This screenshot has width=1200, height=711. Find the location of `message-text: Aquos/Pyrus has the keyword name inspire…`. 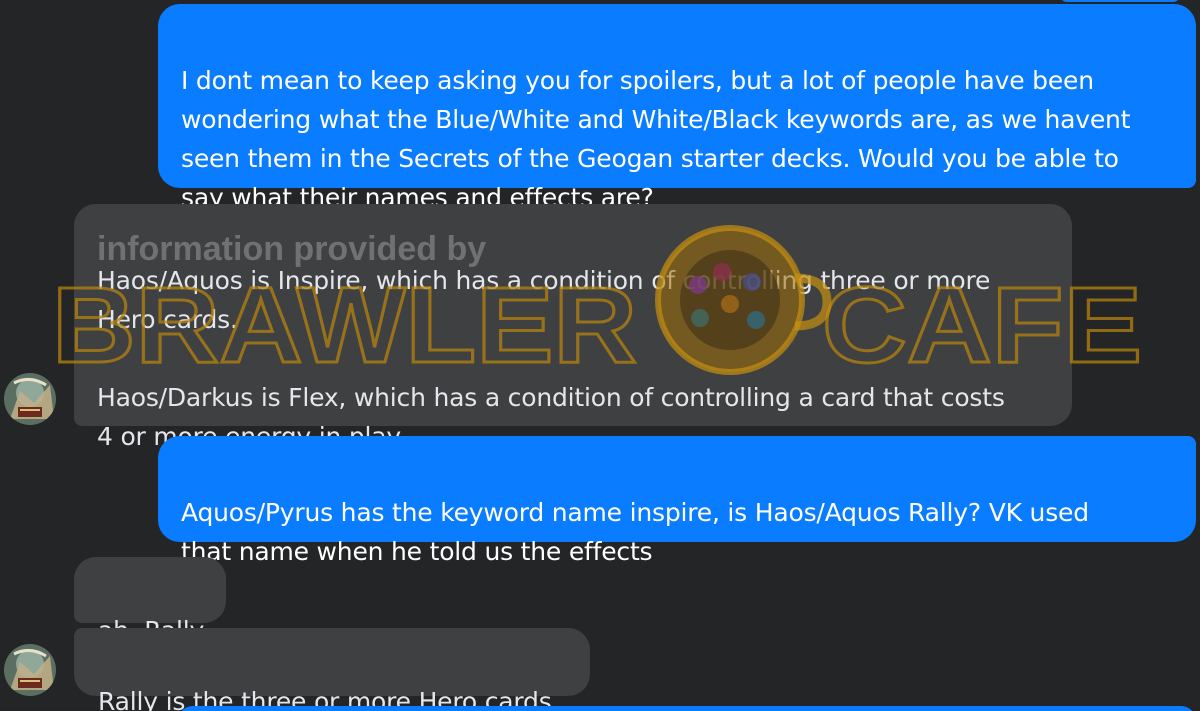

message-text: Aquos/Pyrus has the keyword name inspire… is located at coordinates (635, 532).